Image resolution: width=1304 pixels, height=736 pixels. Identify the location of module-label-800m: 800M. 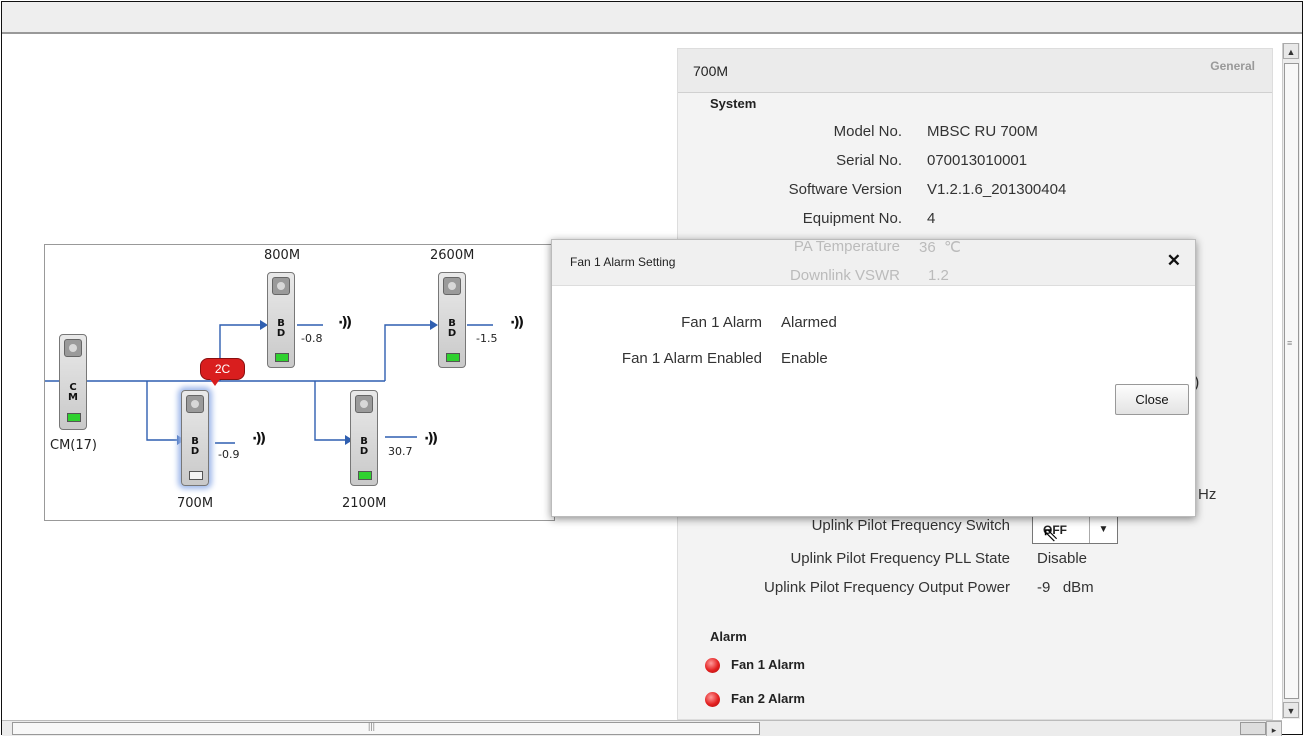
(282, 255).